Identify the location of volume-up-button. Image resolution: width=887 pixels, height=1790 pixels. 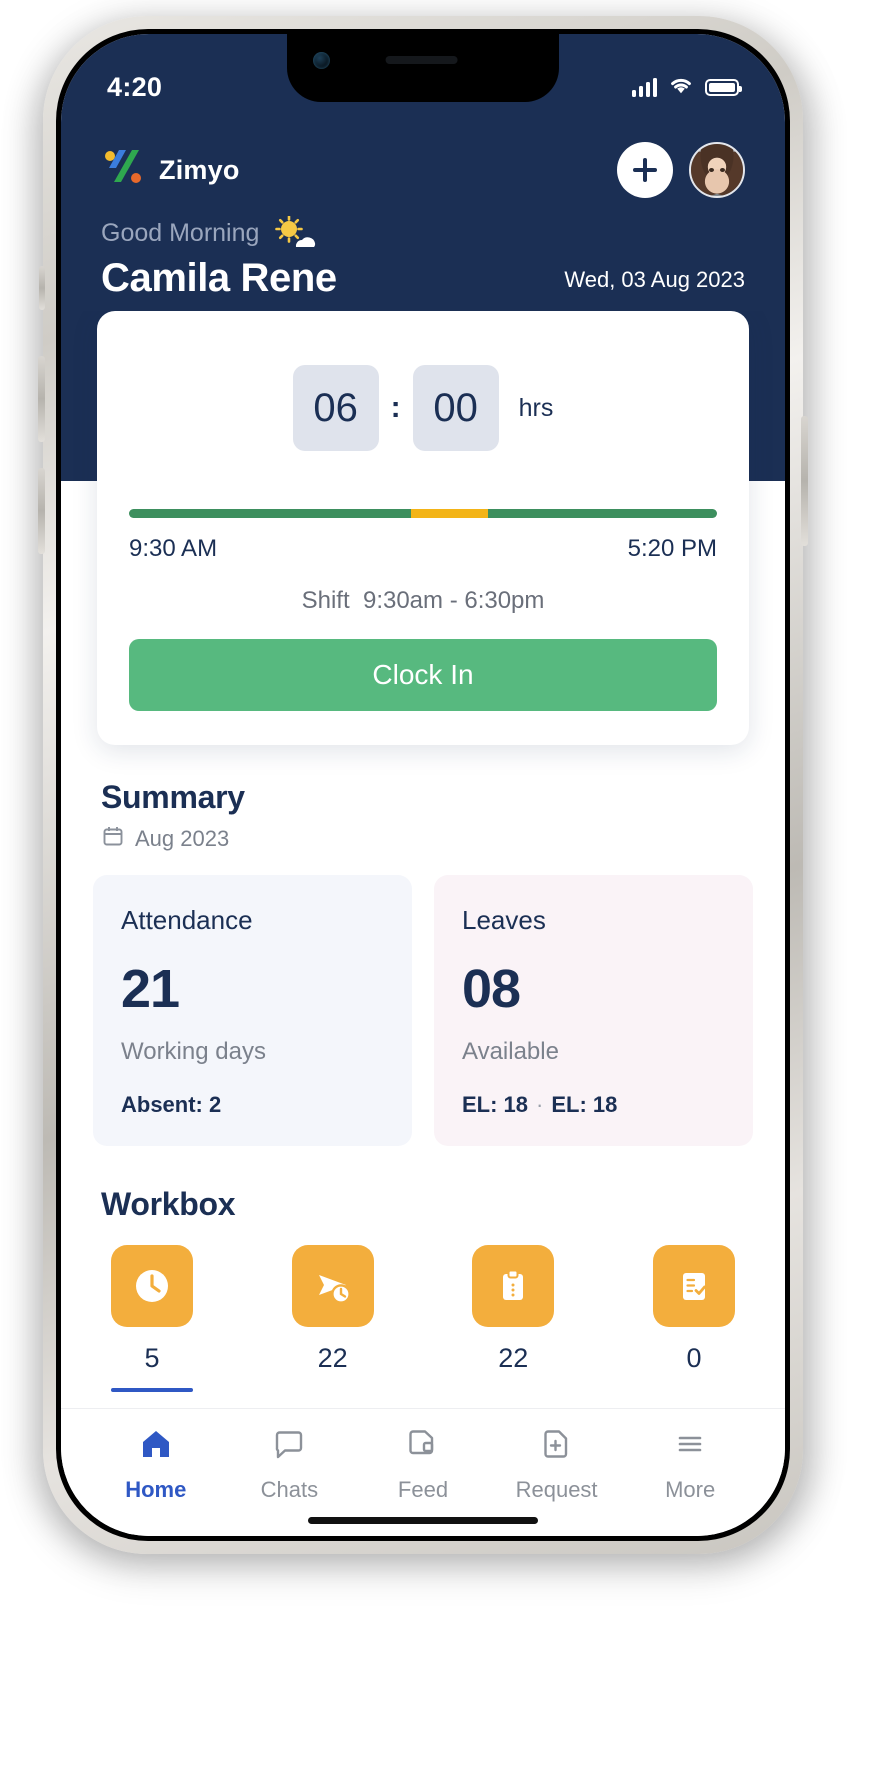
(41, 399).